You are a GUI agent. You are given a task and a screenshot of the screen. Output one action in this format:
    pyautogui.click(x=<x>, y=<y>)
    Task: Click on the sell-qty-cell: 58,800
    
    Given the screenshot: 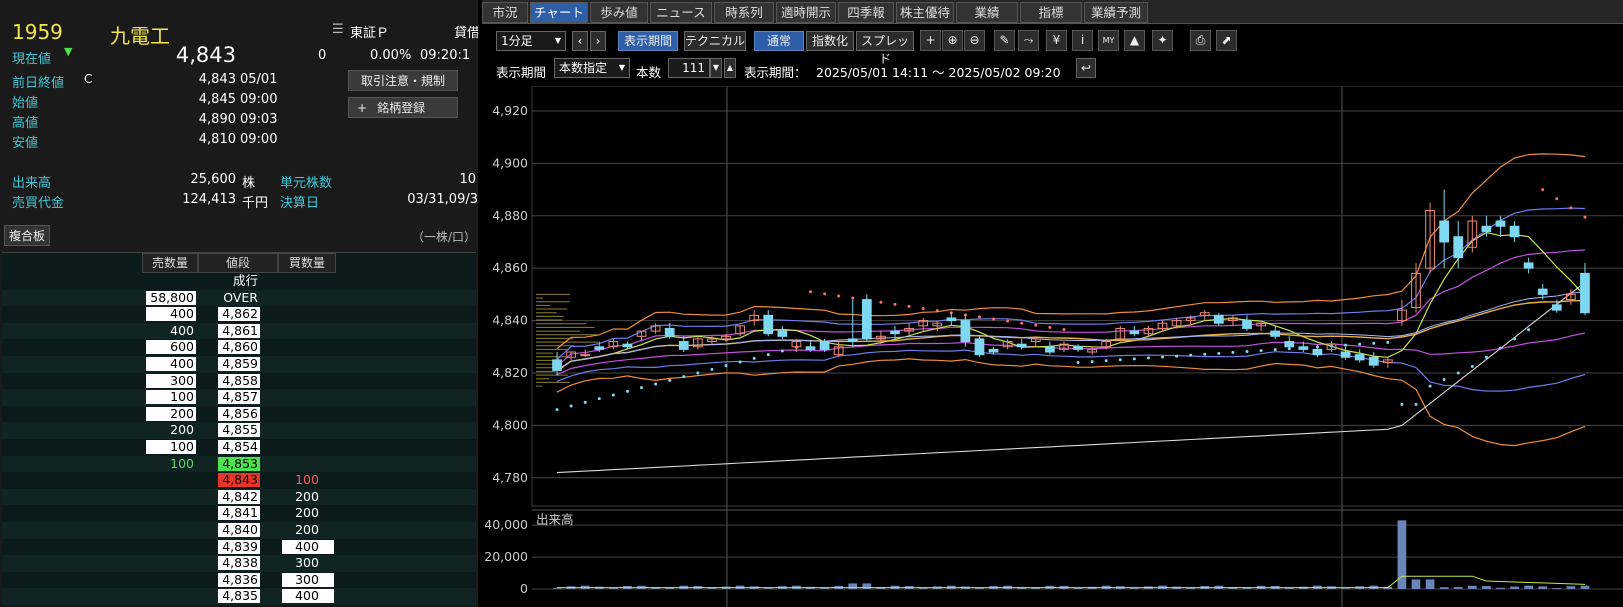 What is the action you would take?
    pyautogui.click(x=171, y=297)
    